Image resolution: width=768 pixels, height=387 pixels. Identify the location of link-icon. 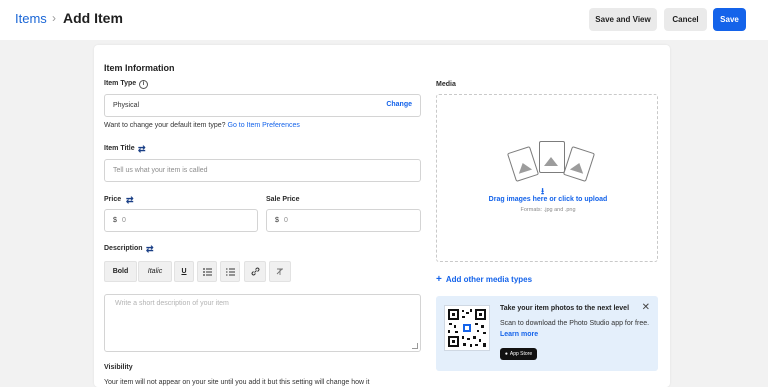
(255, 271).